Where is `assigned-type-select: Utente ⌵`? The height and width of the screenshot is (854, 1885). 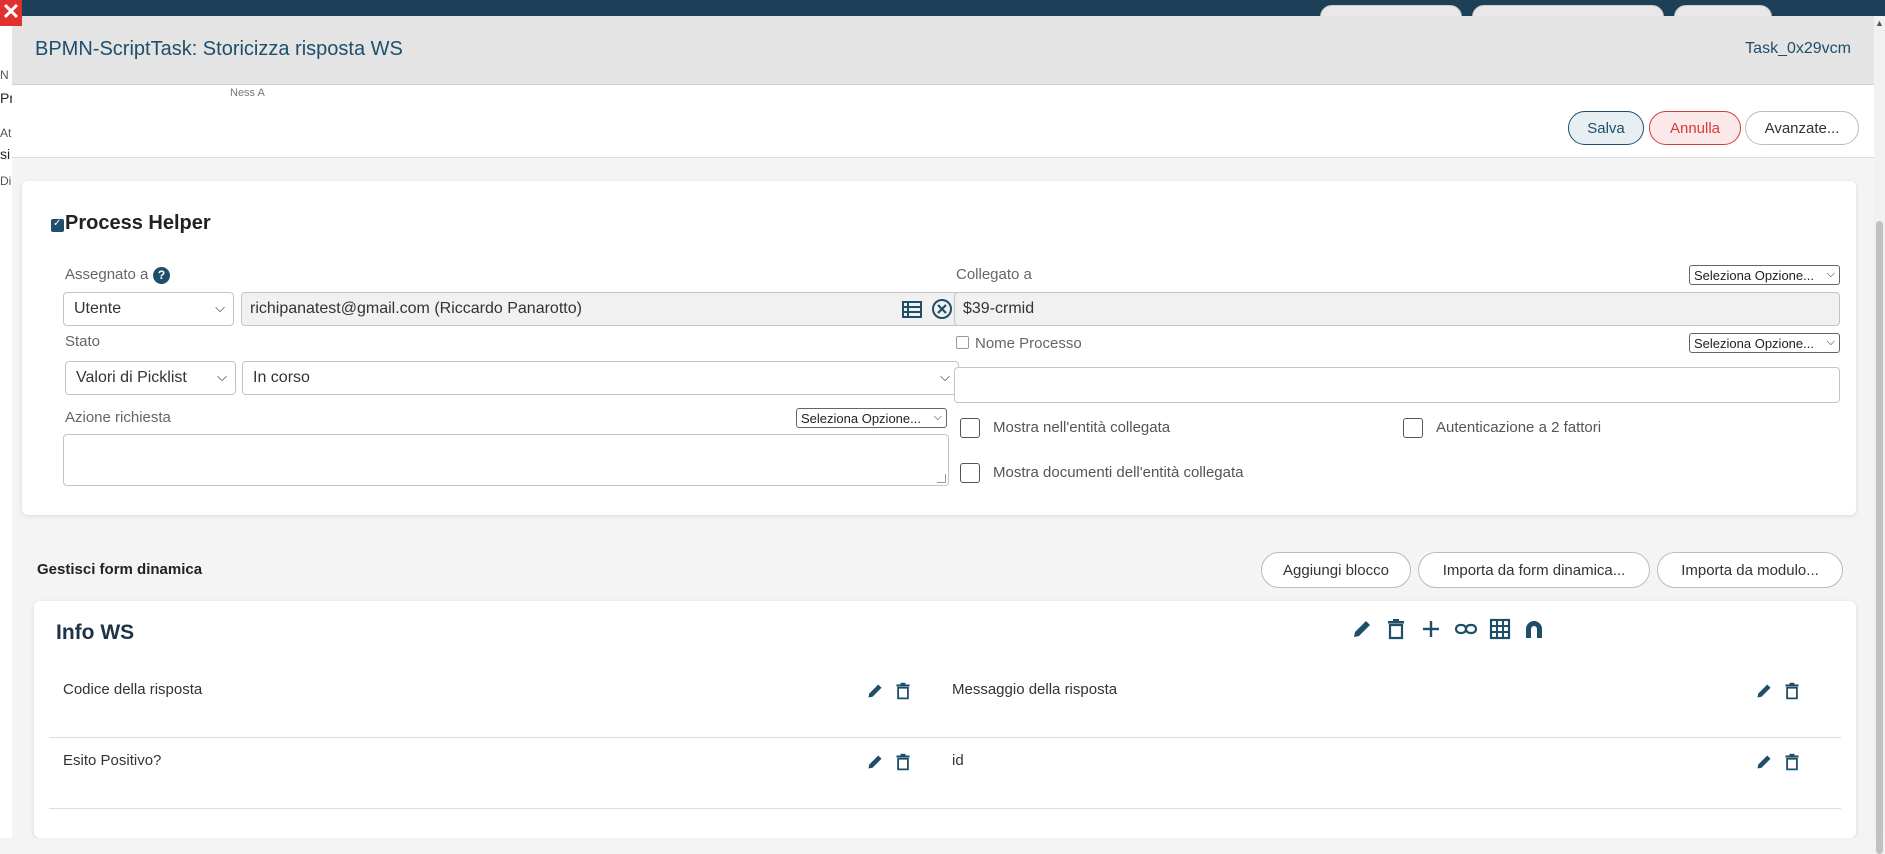 assigned-type-select: Utente ⌵ is located at coordinates (148, 309).